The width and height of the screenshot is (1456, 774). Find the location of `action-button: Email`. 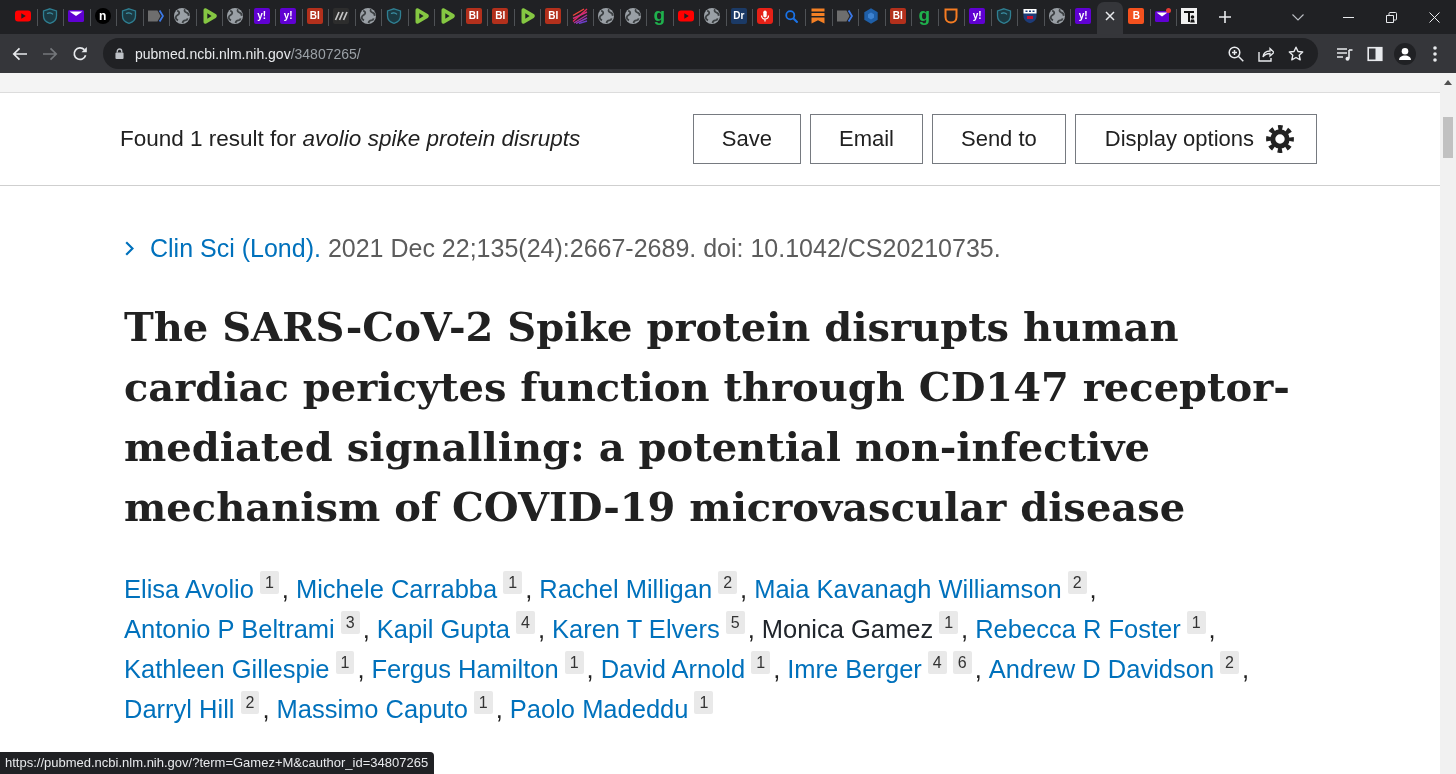

action-button: Email is located at coordinates (866, 139).